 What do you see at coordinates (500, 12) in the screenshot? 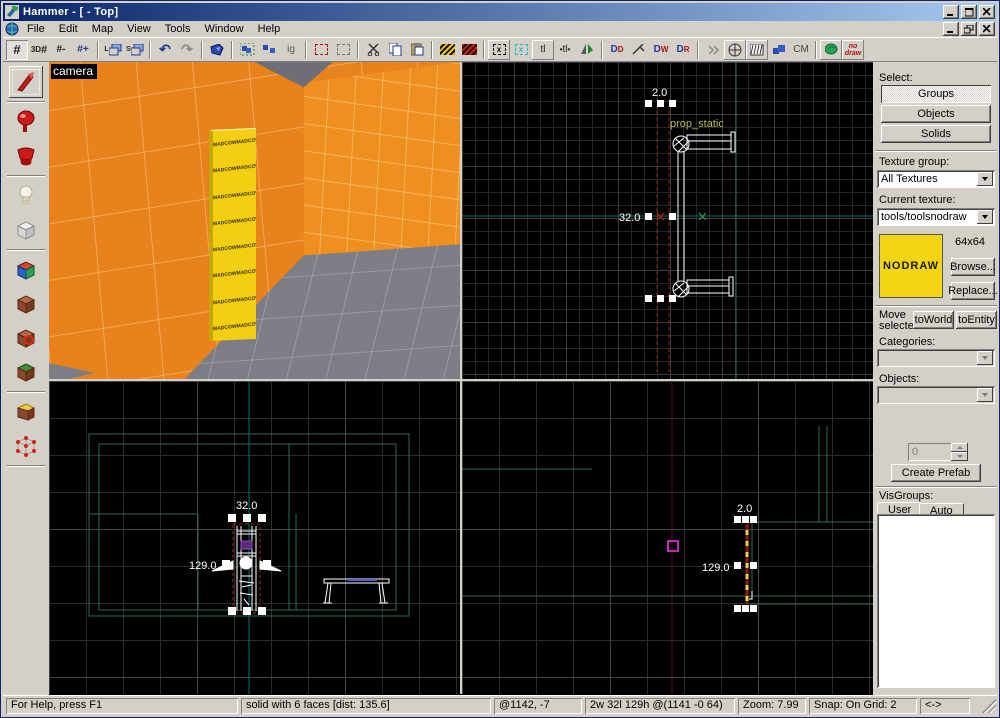
I see `title-bar: Hammer - [ - Top]` at bounding box center [500, 12].